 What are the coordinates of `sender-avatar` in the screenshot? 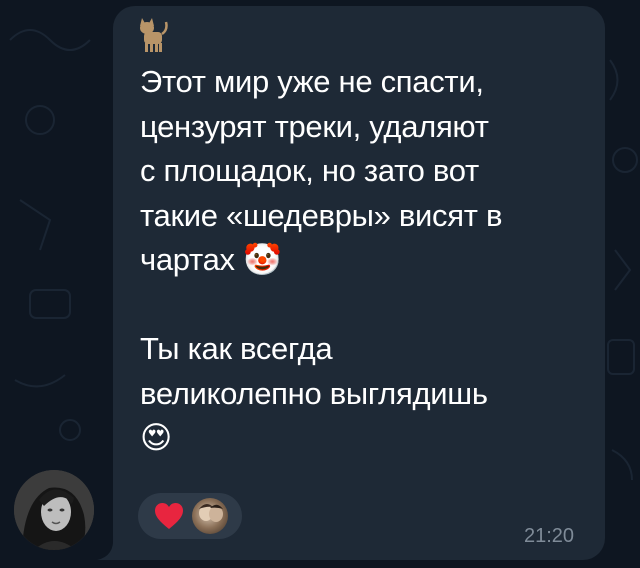 It's located at (54, 510).